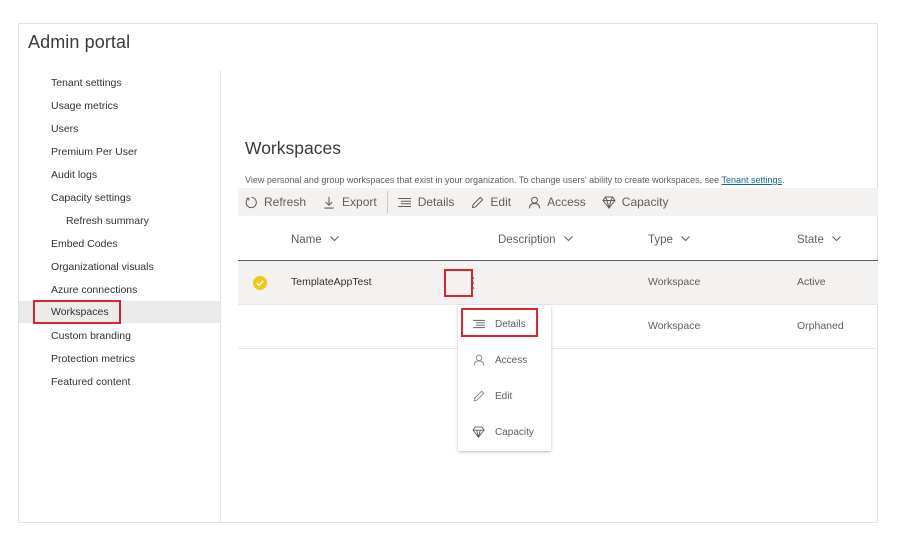  I want to click on edit-button: Edit, so click(490, 202).